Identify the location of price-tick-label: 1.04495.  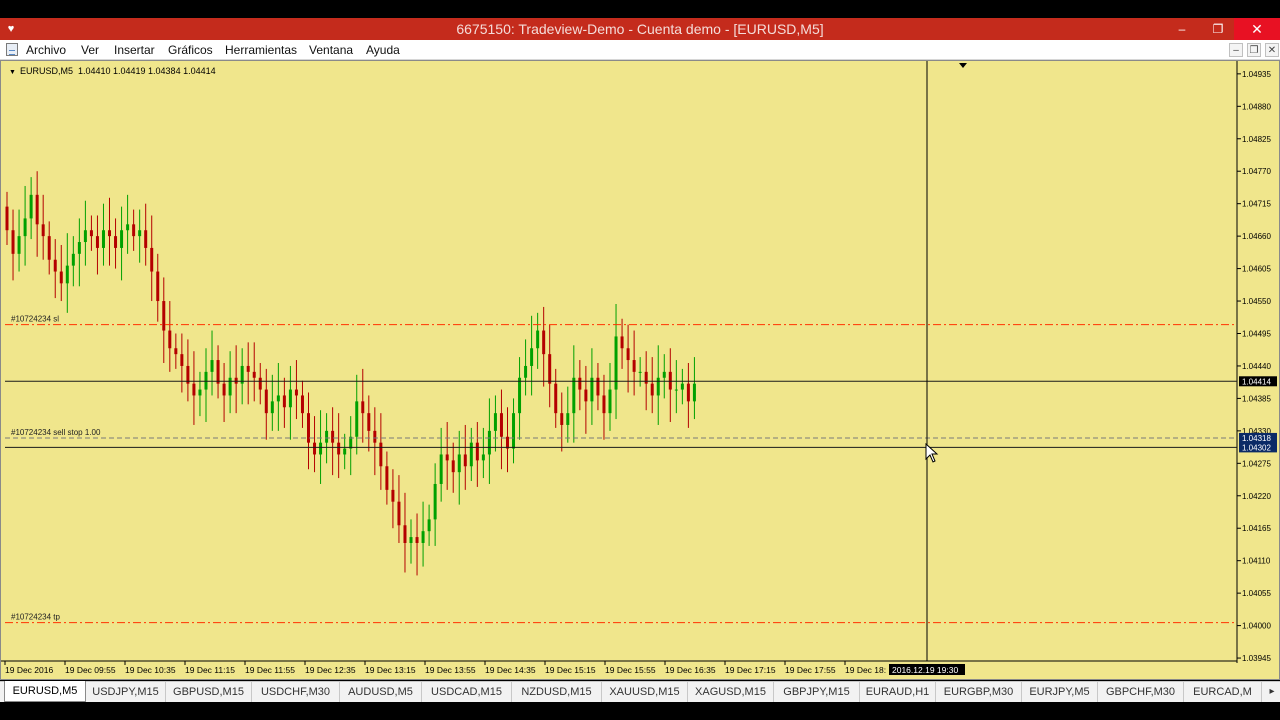
(1256, 333).